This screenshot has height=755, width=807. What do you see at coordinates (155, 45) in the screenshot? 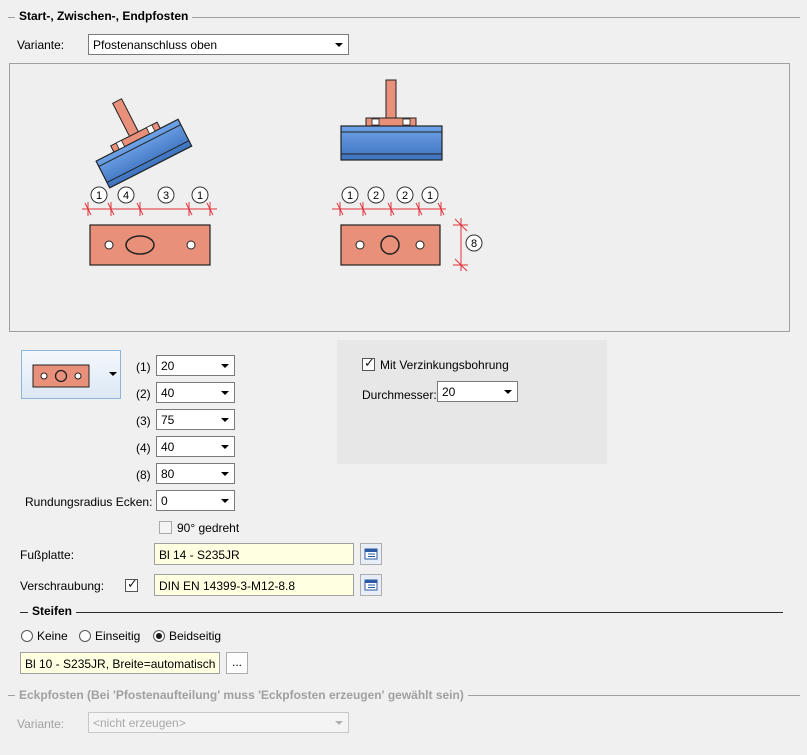
I see `variant-select-value: Pfostenanschluss oben` at bounding box center [155, 45].